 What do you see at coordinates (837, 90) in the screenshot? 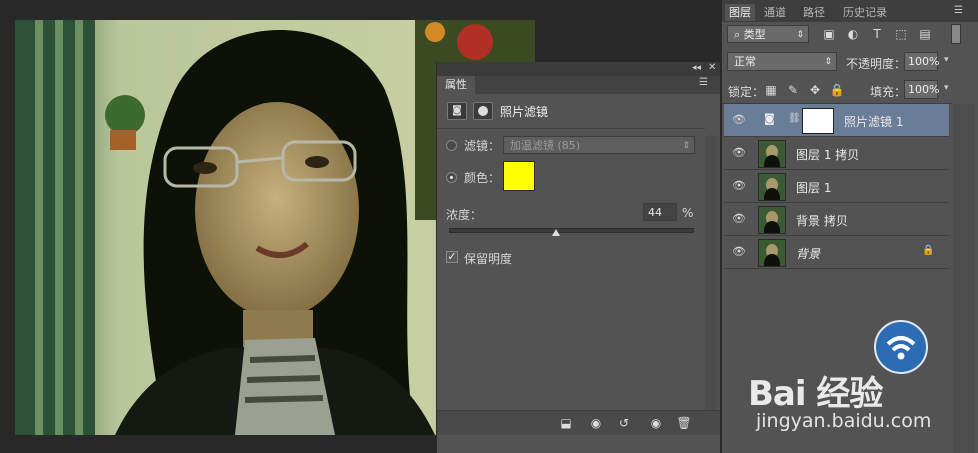
I see `lock-all-icon: 🔒` at bounding box center [837, 90].